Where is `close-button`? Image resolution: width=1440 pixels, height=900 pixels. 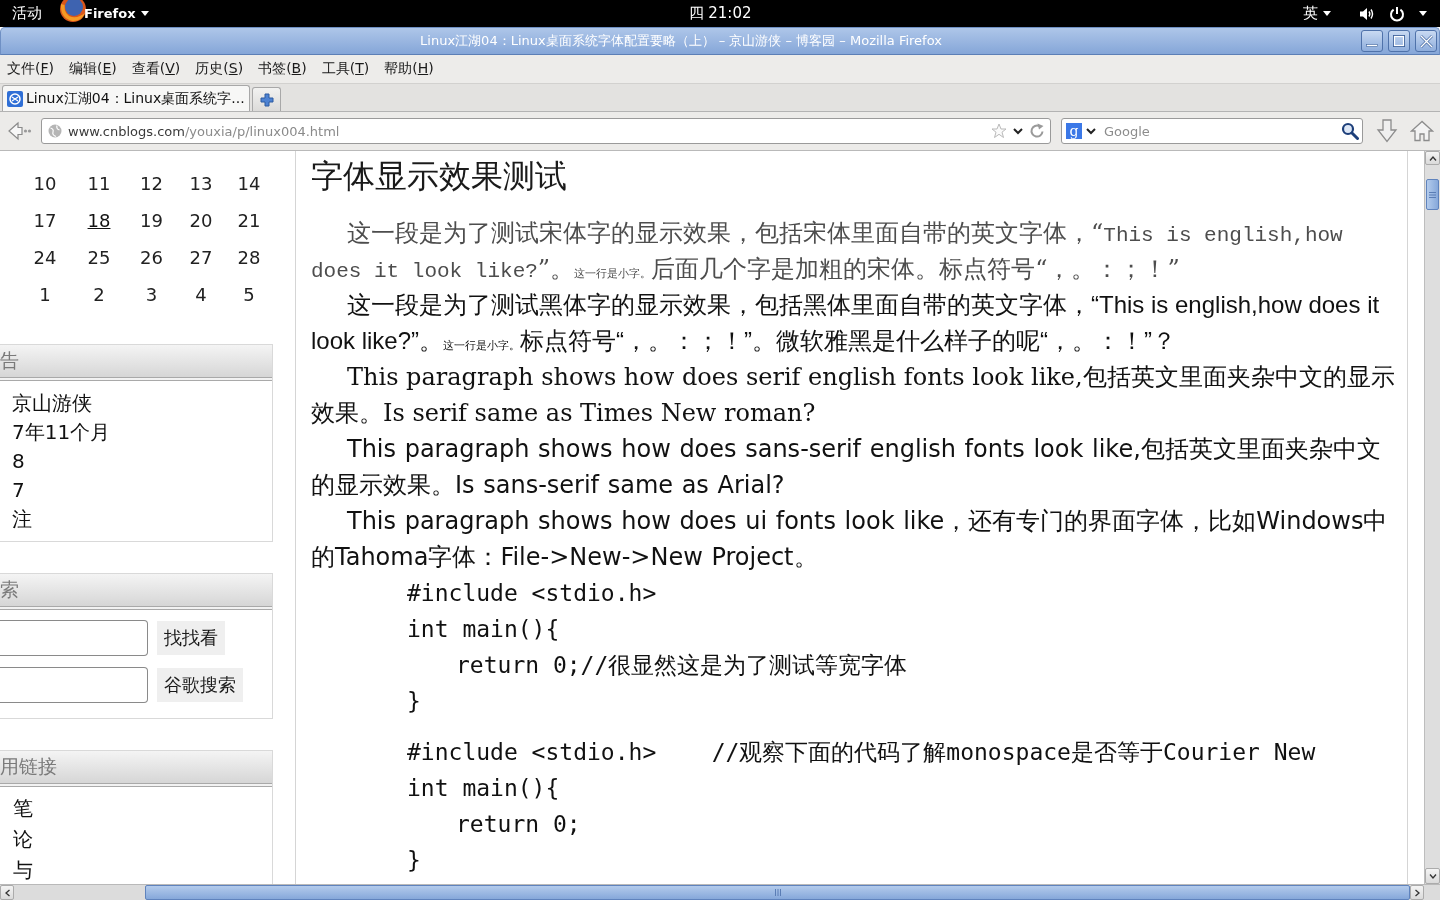 close-button is located at coordinates (1426, 41).